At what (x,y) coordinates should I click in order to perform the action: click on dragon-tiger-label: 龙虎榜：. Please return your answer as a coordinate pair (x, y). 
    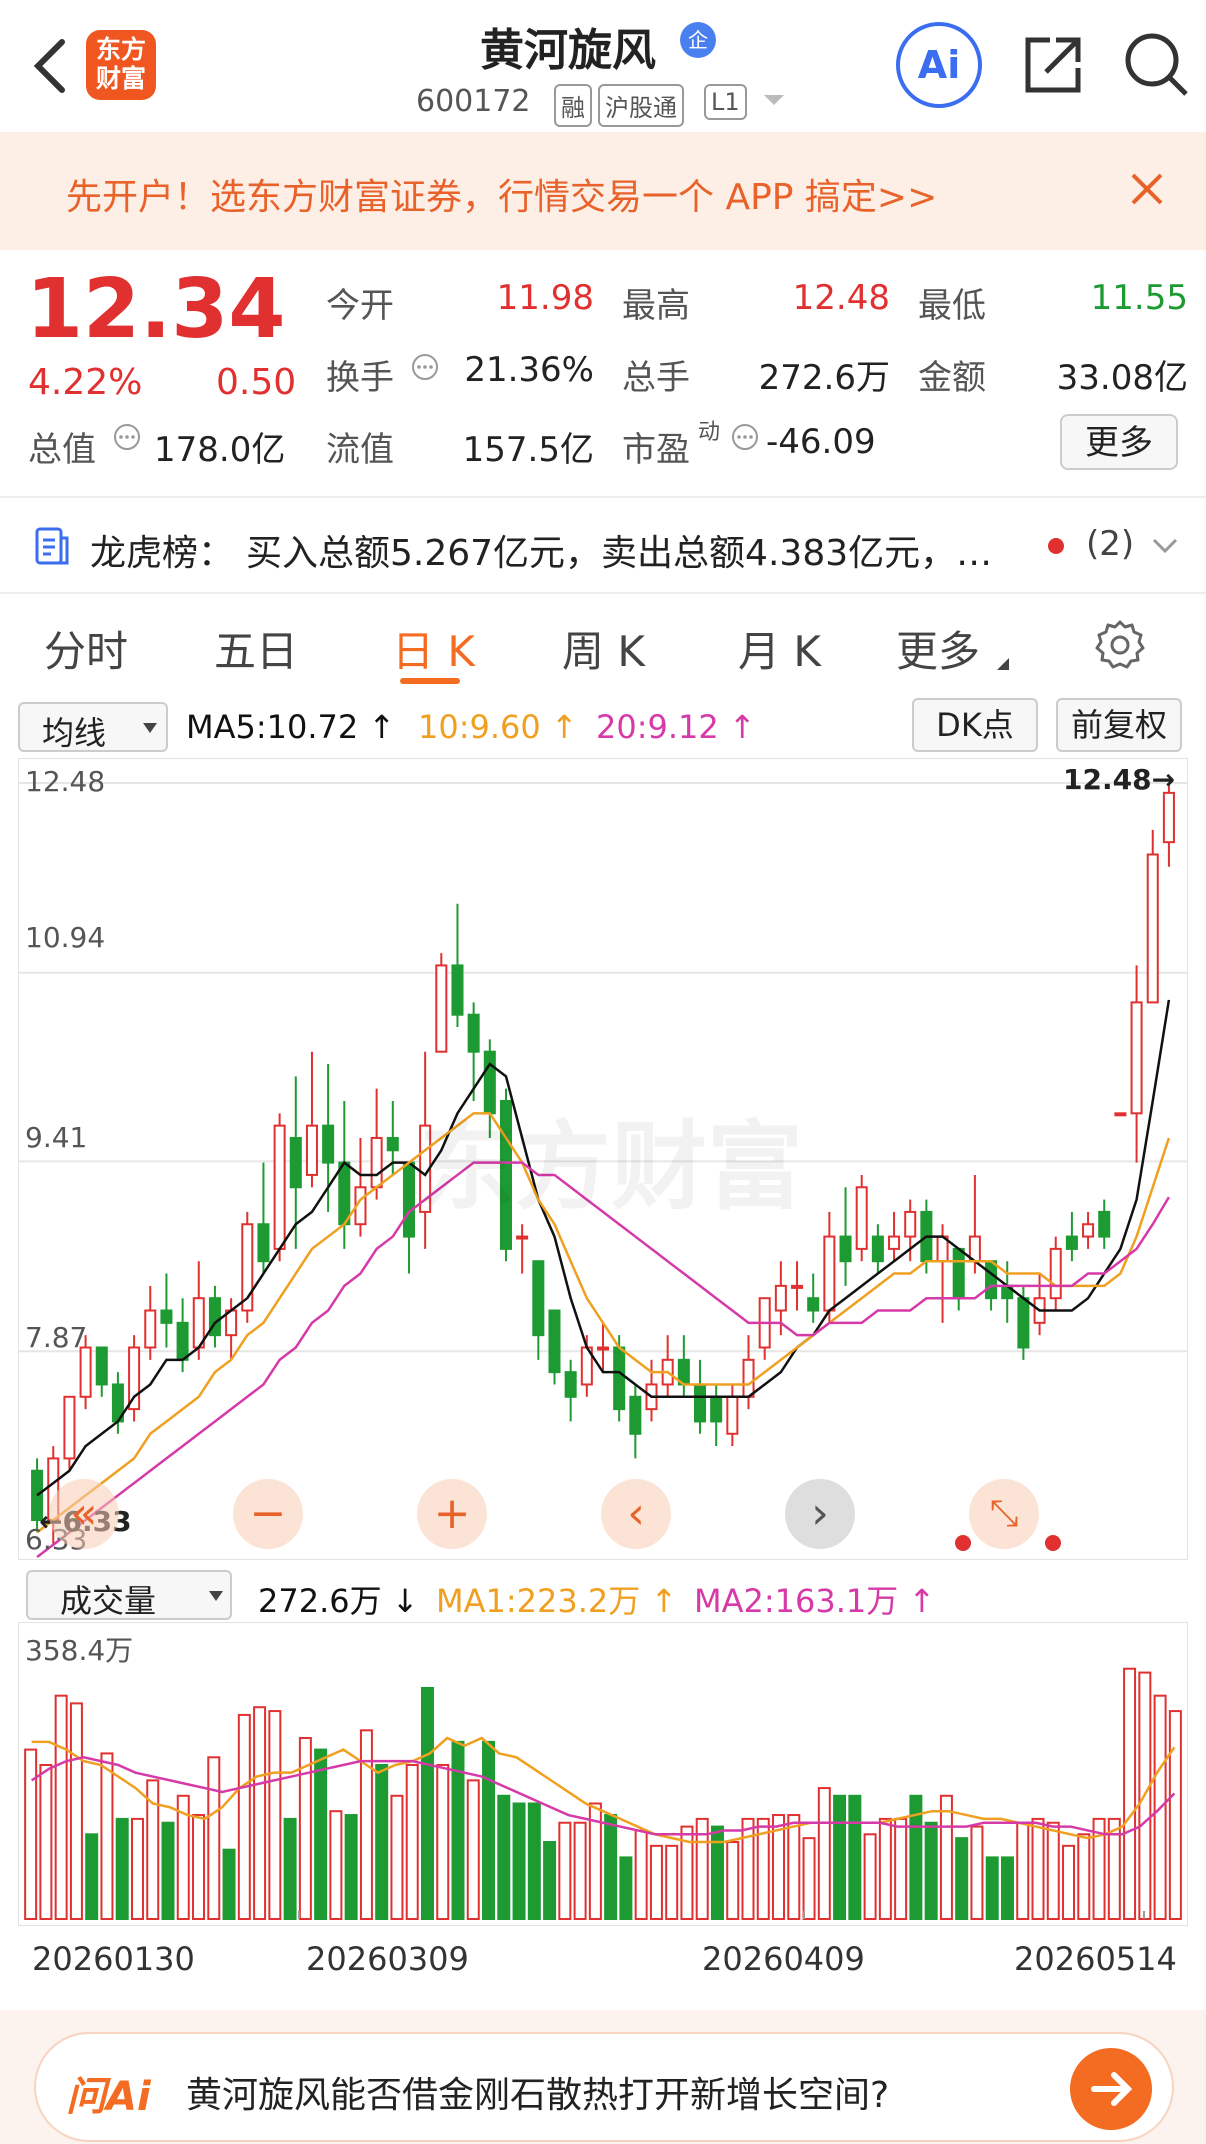
    Looking at the image, I should click on (162, 553).